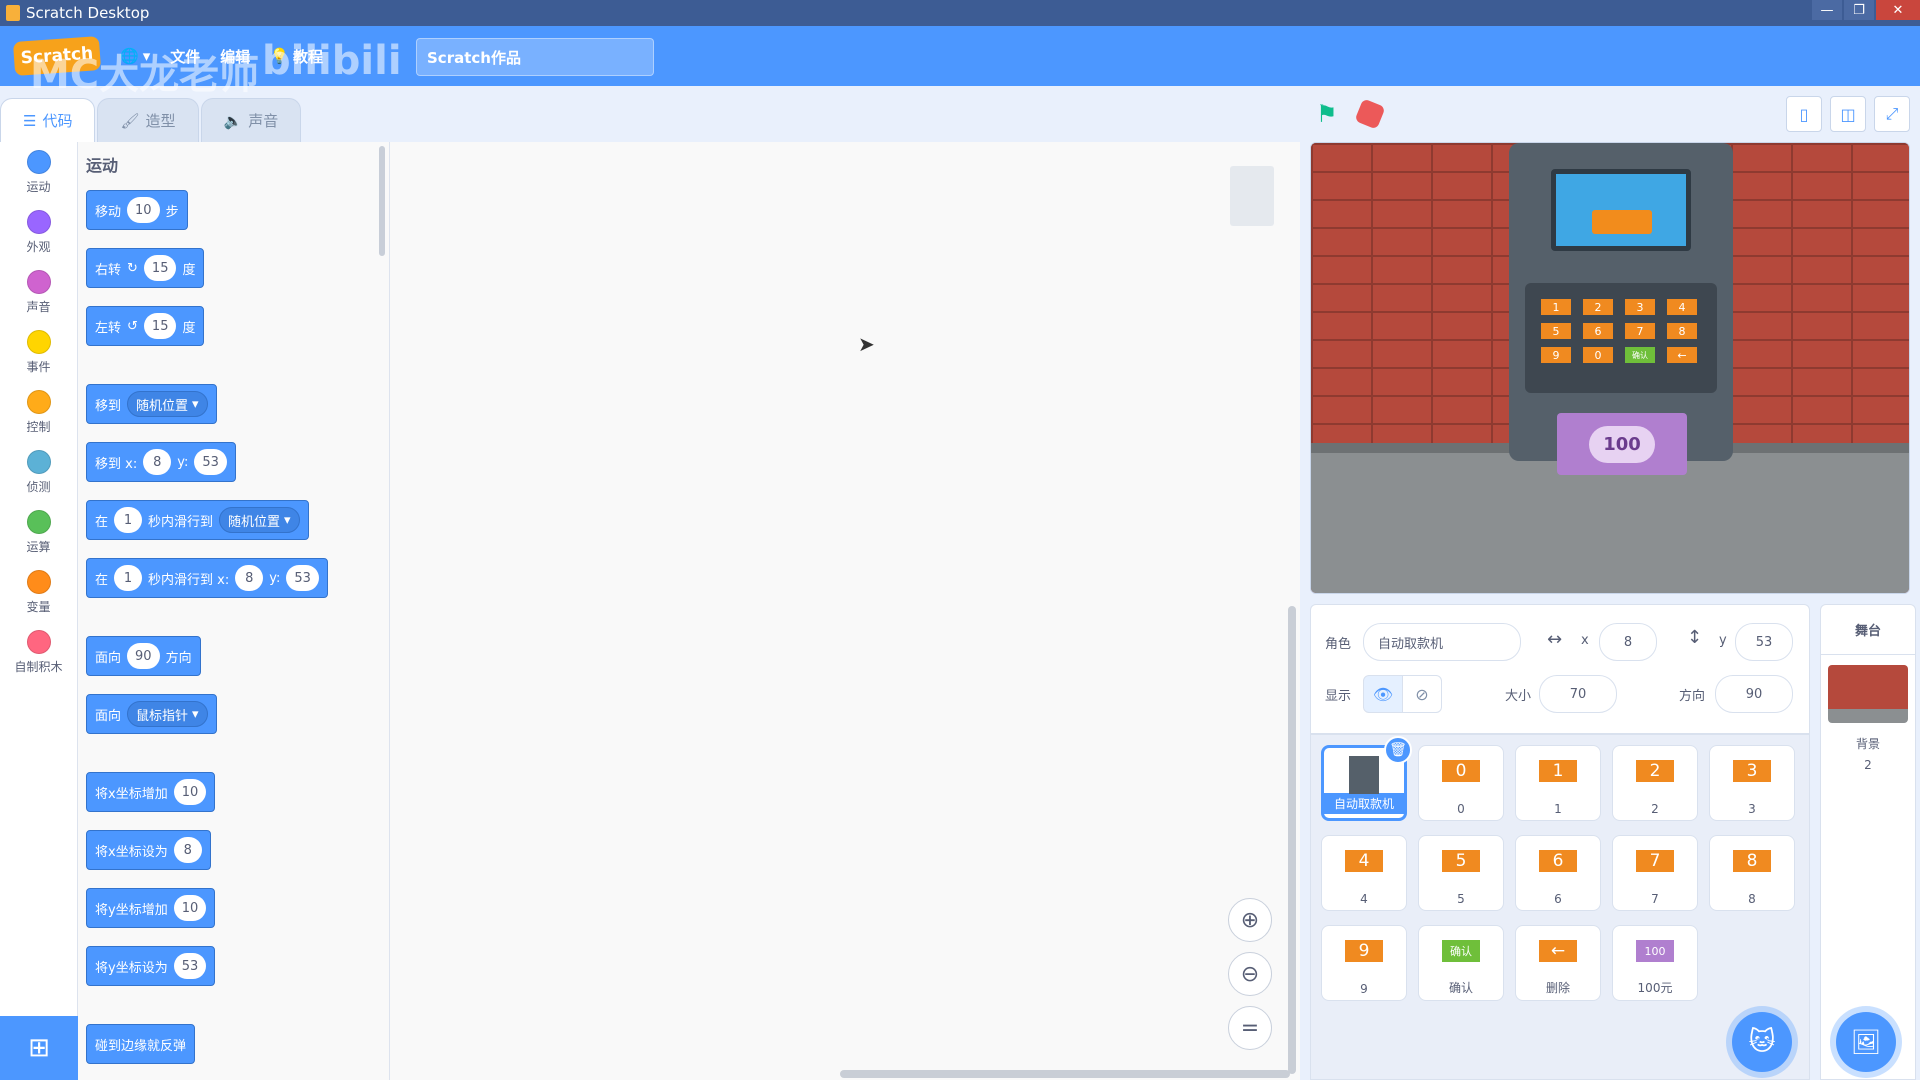 Image resolution: width=1920 pixels, height=1080 pixels. What do you see at coordinates (1461, 783) in the screenshot?
I see `sprite-tile: 00` at bounding box center [1461, 783].